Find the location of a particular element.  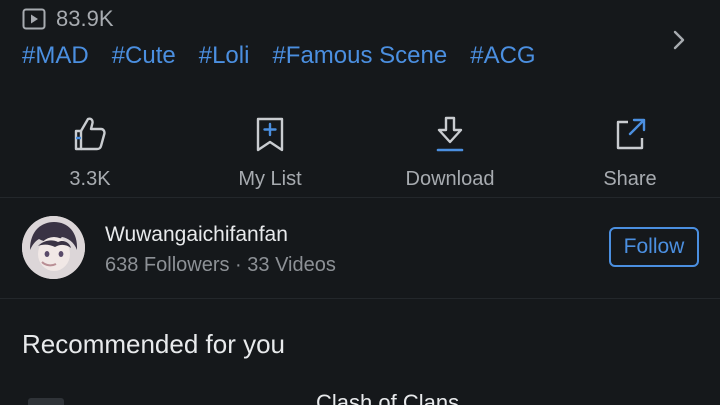

bookmark-add-icon is located at coordinates (270, 134).